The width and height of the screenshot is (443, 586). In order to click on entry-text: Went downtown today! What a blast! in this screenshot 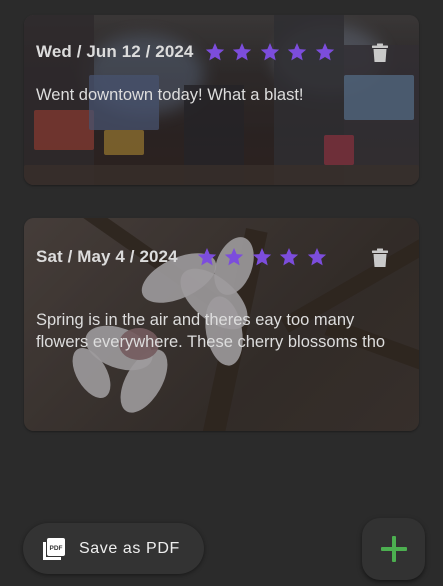, I will do `click(170, 95)`.